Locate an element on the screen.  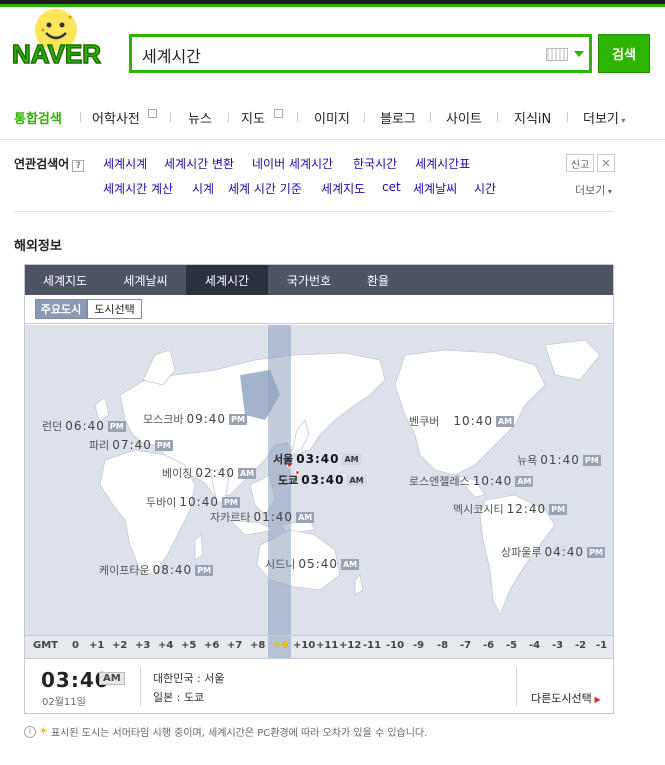
help-icon: ? is located at coordinates (78, 166).